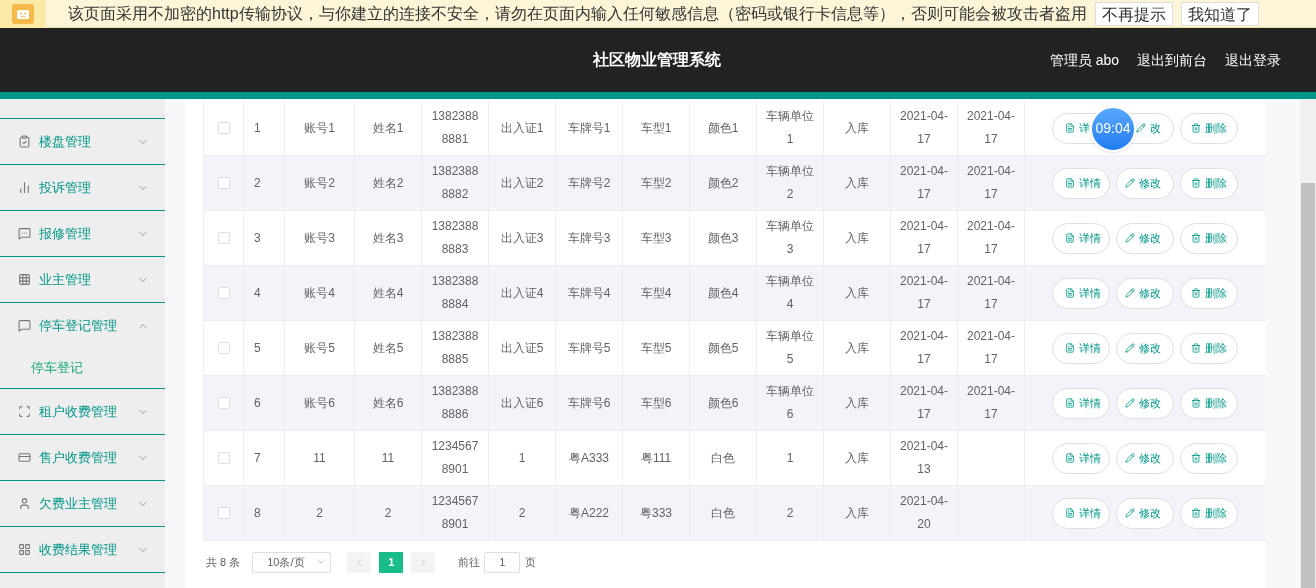 This screenshot has height=588, width=1316. I want to click on clock-toast: 09:04, so click(1113, 128).